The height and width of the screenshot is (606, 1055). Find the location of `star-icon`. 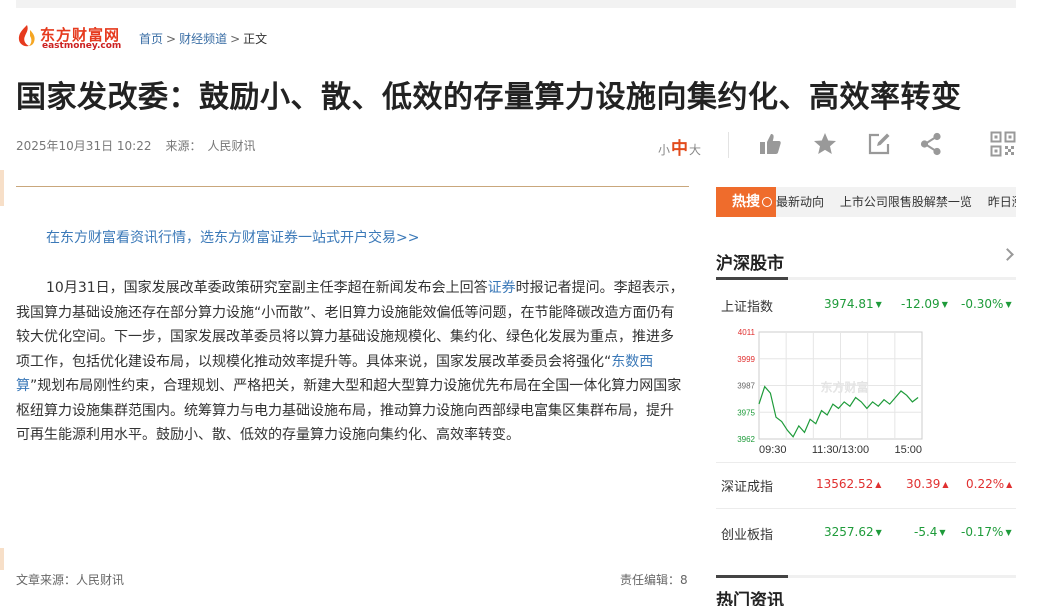

star-icon is located at coordinates (825, 143).